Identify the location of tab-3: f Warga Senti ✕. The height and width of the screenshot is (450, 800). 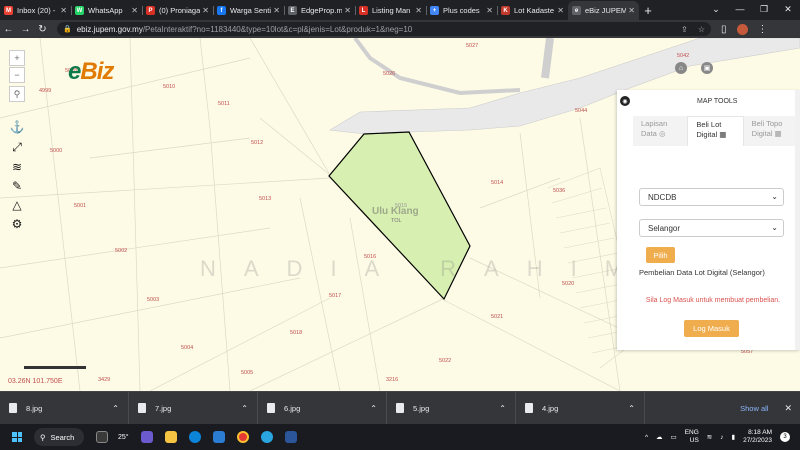
(248, 10).